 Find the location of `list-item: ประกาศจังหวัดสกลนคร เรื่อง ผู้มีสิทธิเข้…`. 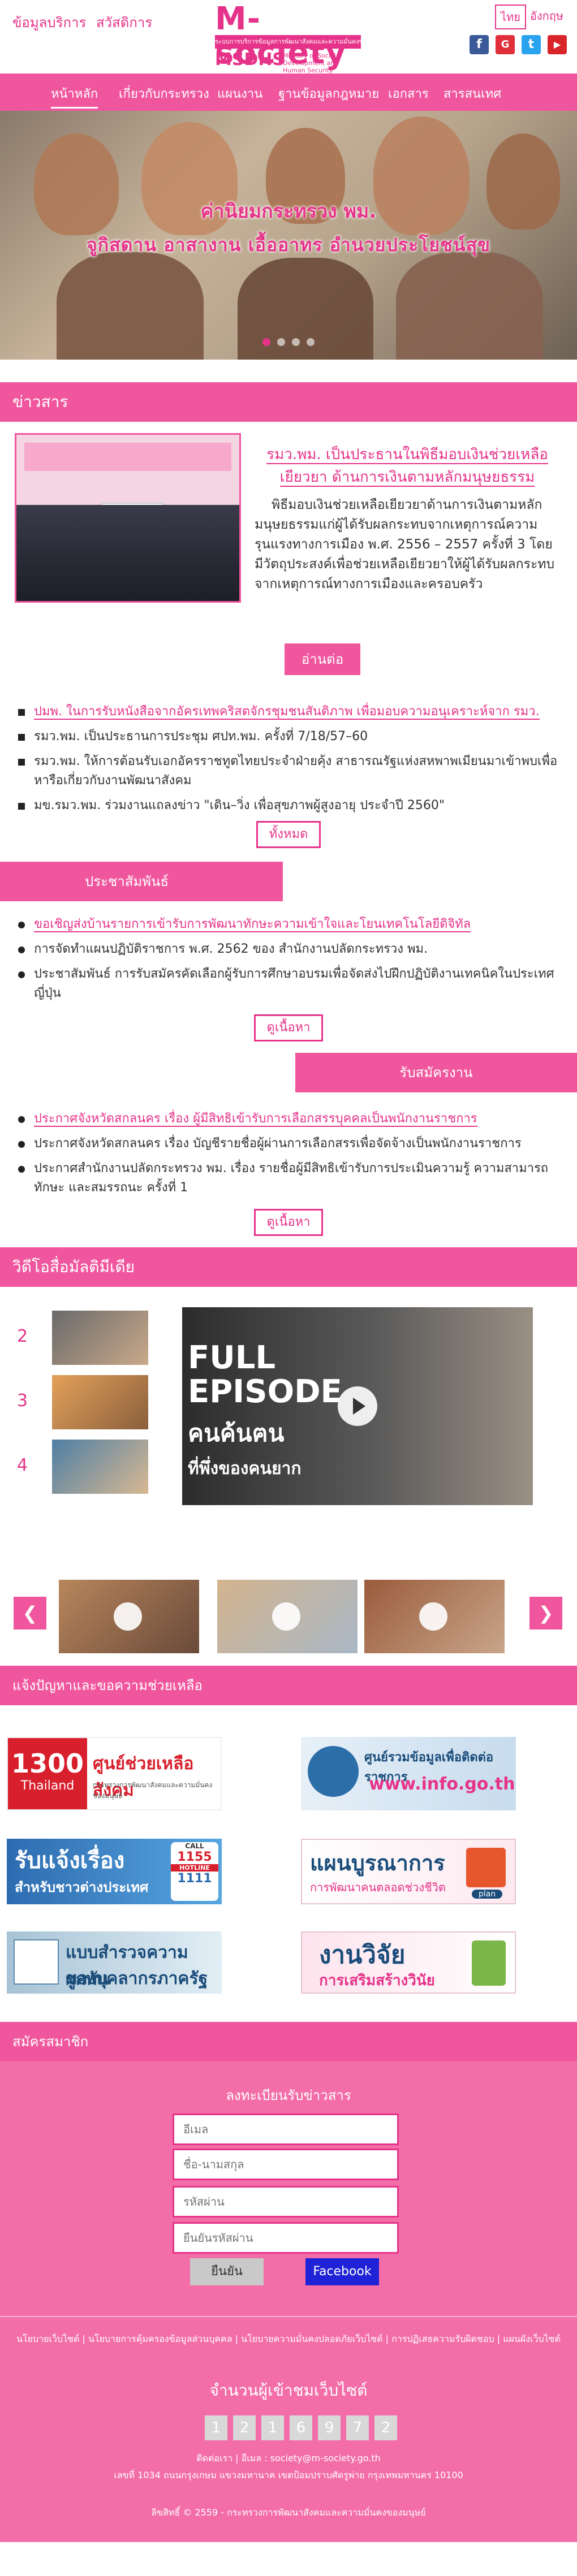

list-item: ประกาศจังหวัดสกลนคร เรื่อง ผู้มีสิทธิเข้… is located at coordinates (288, 1119).